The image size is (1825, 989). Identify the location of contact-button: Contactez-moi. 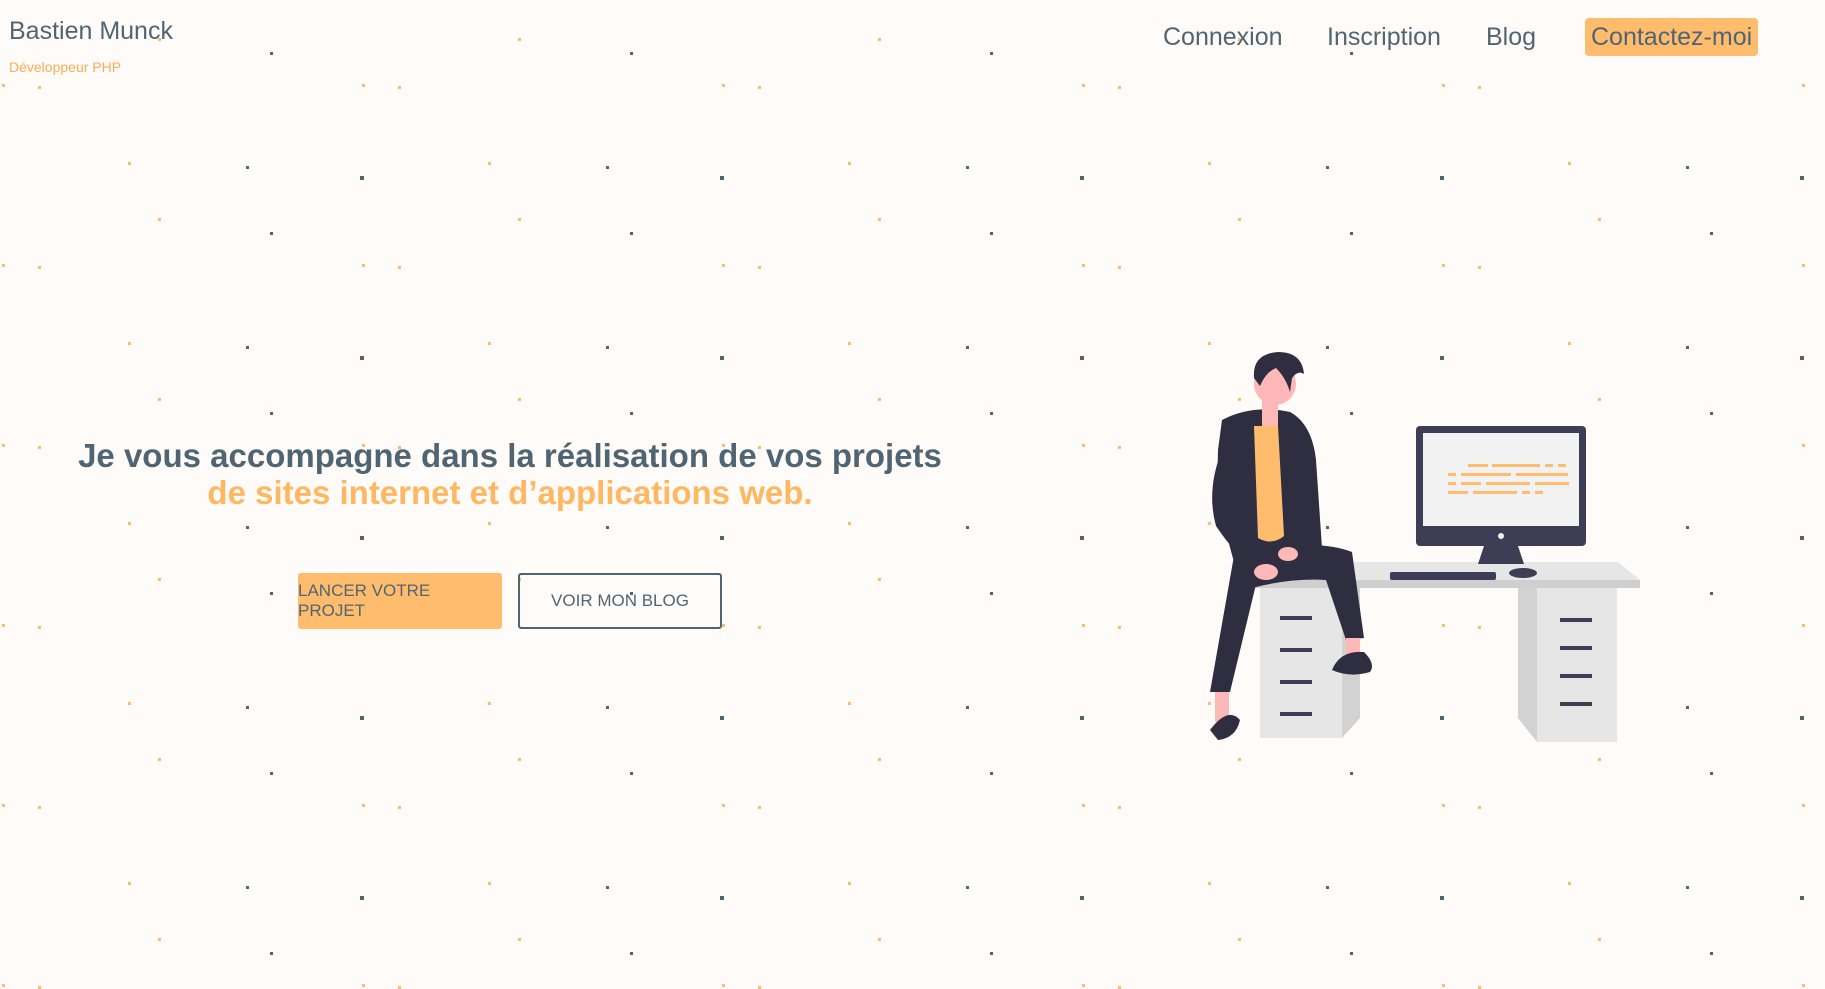
(1672, 37).